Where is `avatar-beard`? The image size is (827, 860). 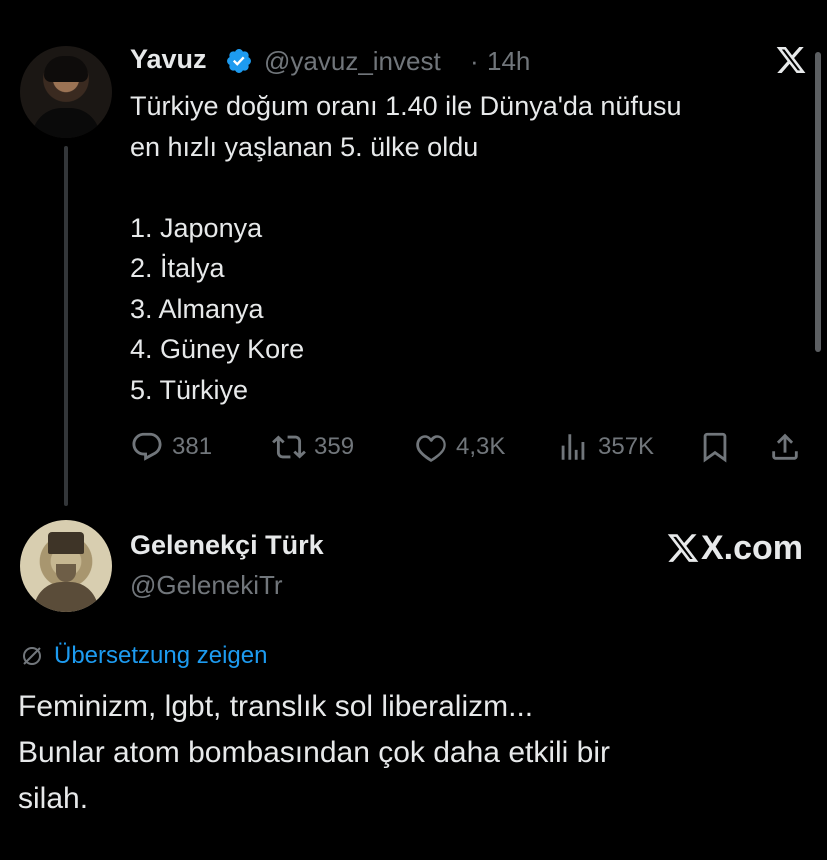 avatar-beard is located at coordinates (66, 573).